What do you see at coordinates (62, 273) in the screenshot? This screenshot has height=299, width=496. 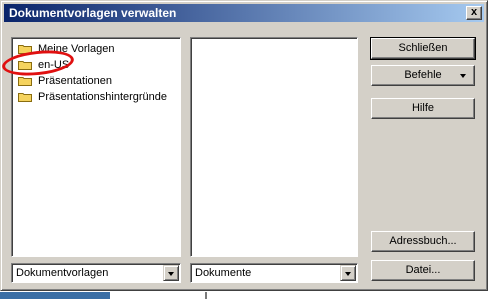 I see `left-source-value: Dokumentvorlagen` at bounding box center [62, 273].